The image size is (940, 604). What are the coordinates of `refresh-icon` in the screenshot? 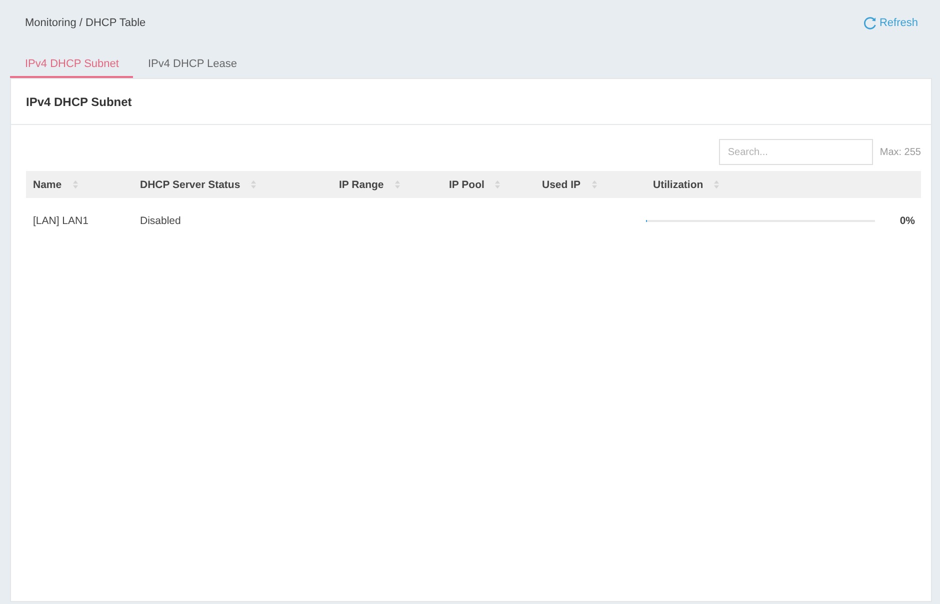 It's located at (870, 23).